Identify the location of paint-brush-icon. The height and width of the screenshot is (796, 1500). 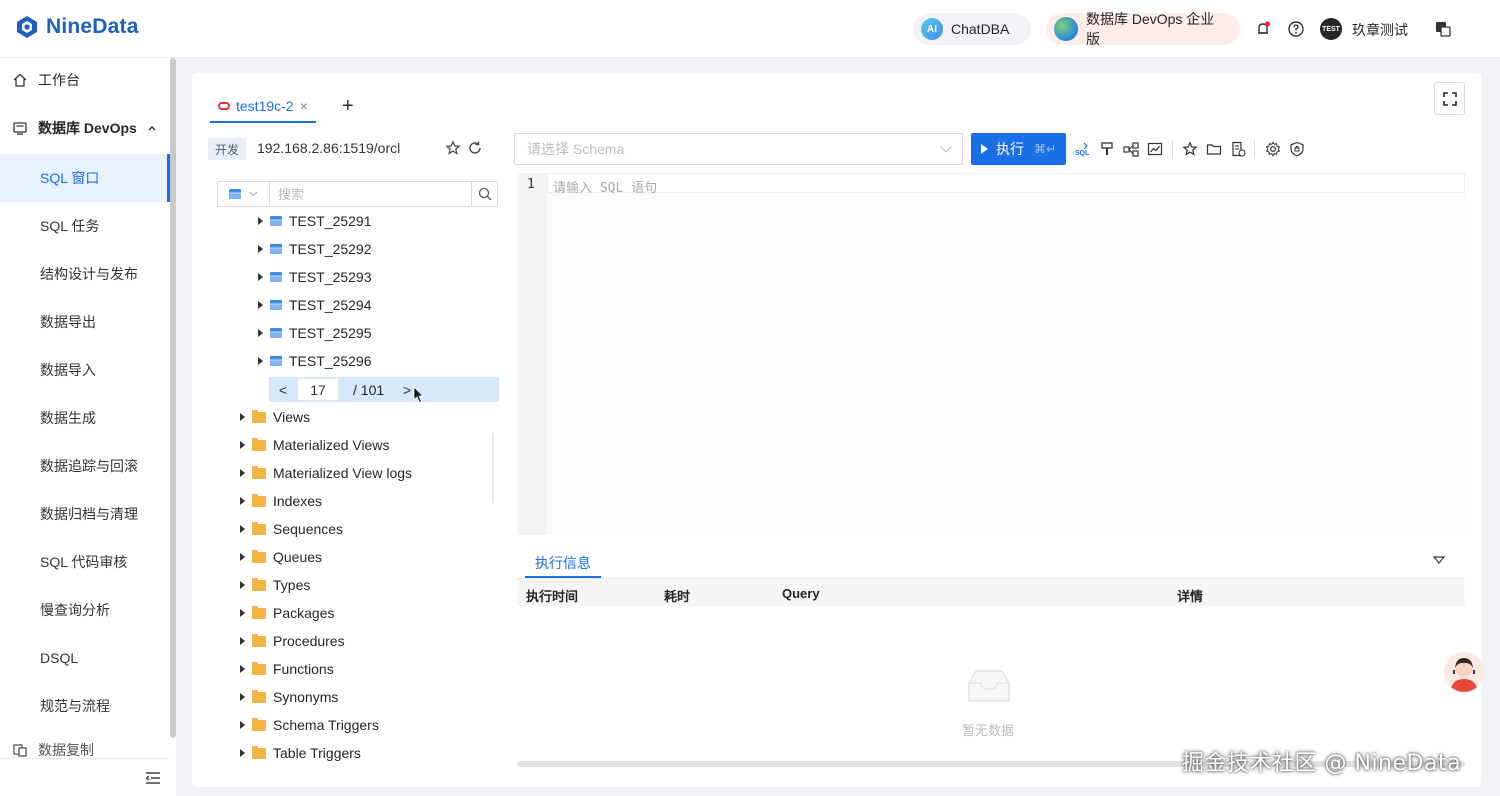
(1107, 149).